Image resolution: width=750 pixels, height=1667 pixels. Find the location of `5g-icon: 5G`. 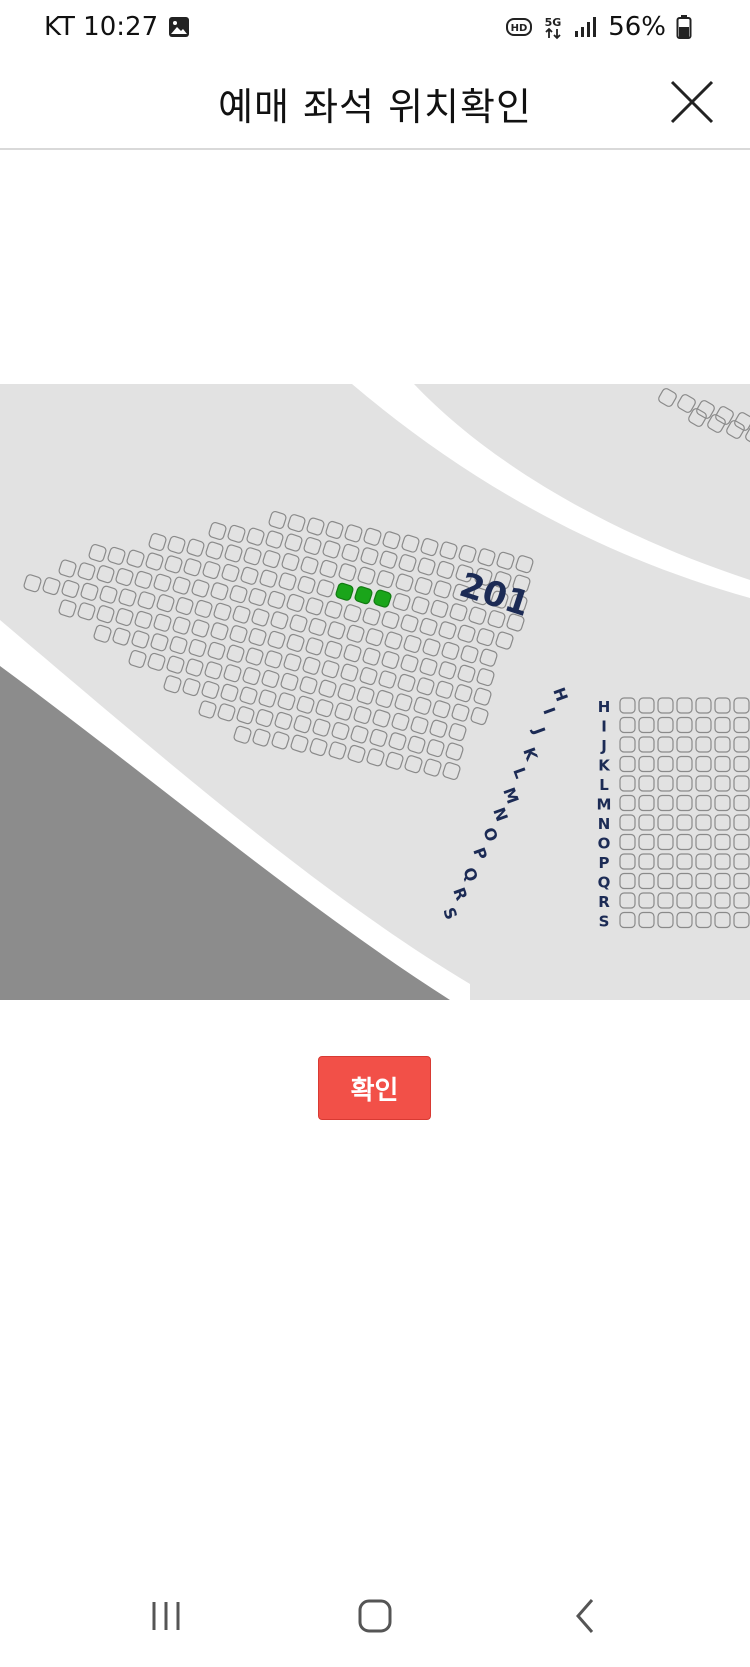

5g-icon: 5G is located at coordinates (553, 28).